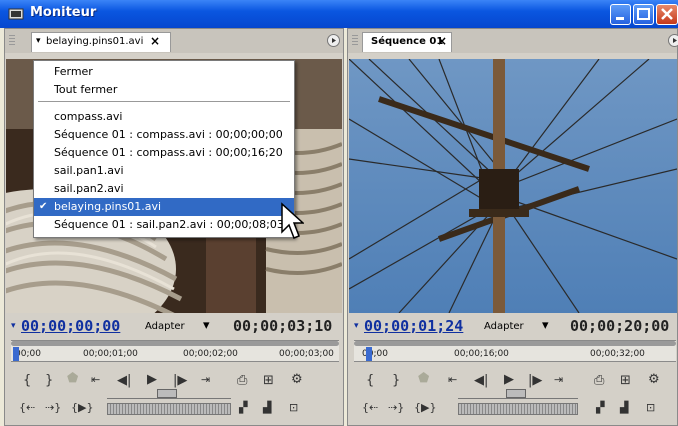  I want to click on source-tab: ▾ belaying.pins01.avi ×, so click(101, 42).